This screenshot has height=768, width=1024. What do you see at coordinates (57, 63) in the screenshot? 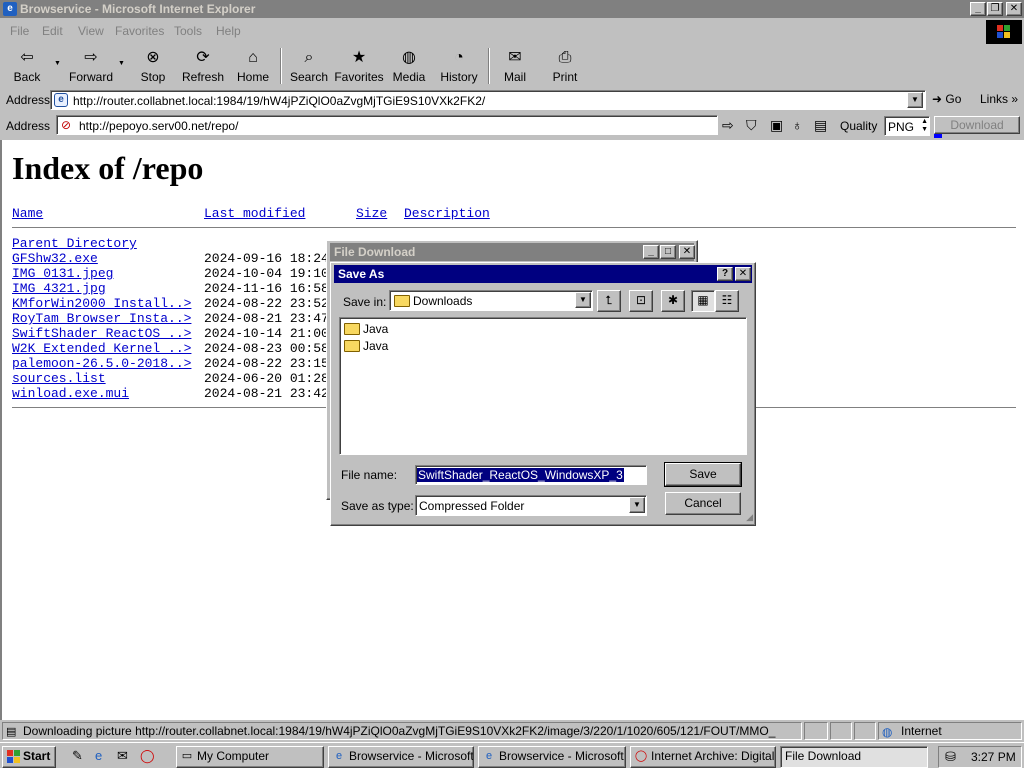
I see `back-dropdown-icon: ▼` at bounding box center [57, 63].